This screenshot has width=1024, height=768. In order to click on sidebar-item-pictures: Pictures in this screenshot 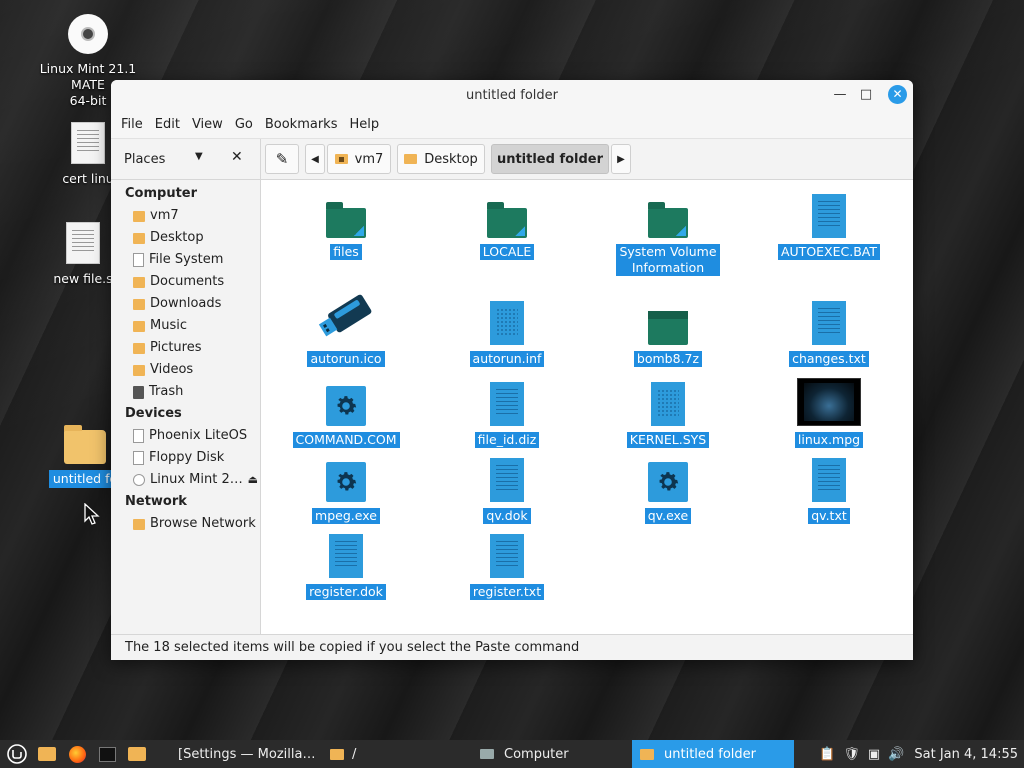, I will do `click(185, 348)`.